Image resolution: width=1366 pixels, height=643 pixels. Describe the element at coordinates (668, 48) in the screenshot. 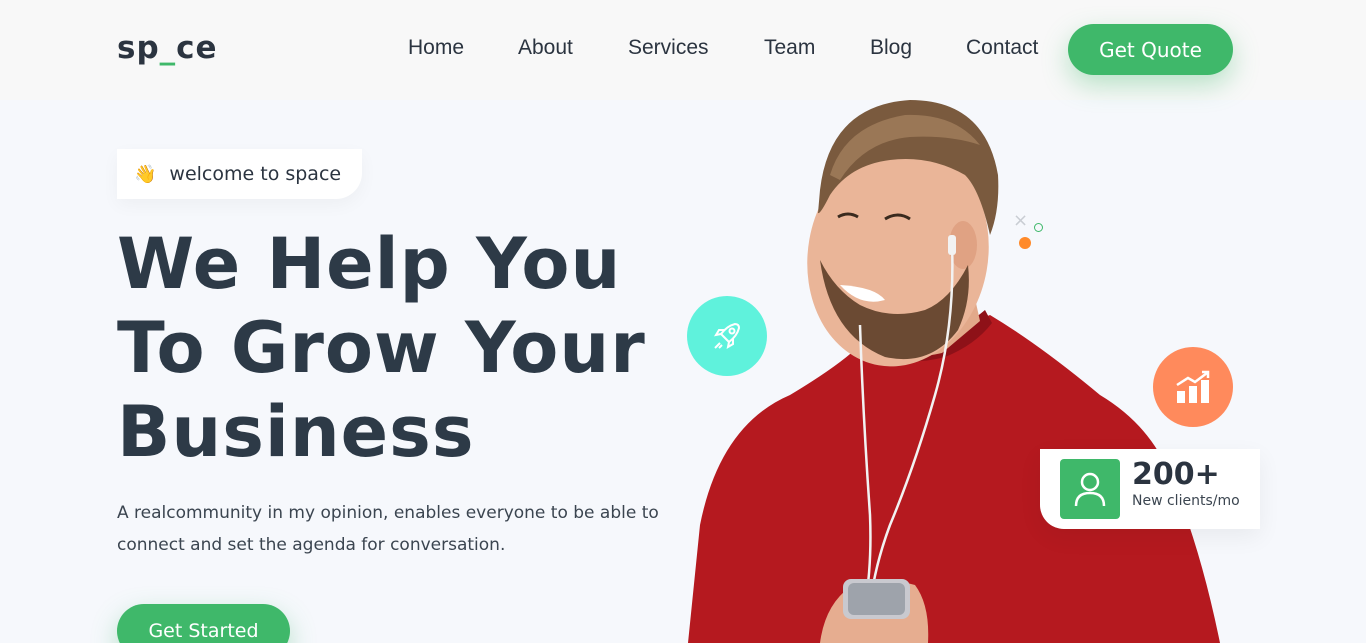

I see `nav-services: Services` at that location.